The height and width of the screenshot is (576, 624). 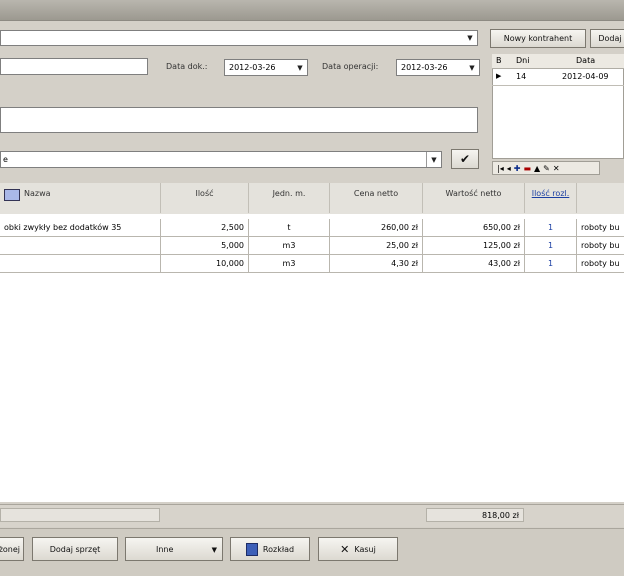 What do you see at coordinates (205, 198) in the screenshot?
I see `column-ilosc: Ilość` at bounding box center [205, 198].